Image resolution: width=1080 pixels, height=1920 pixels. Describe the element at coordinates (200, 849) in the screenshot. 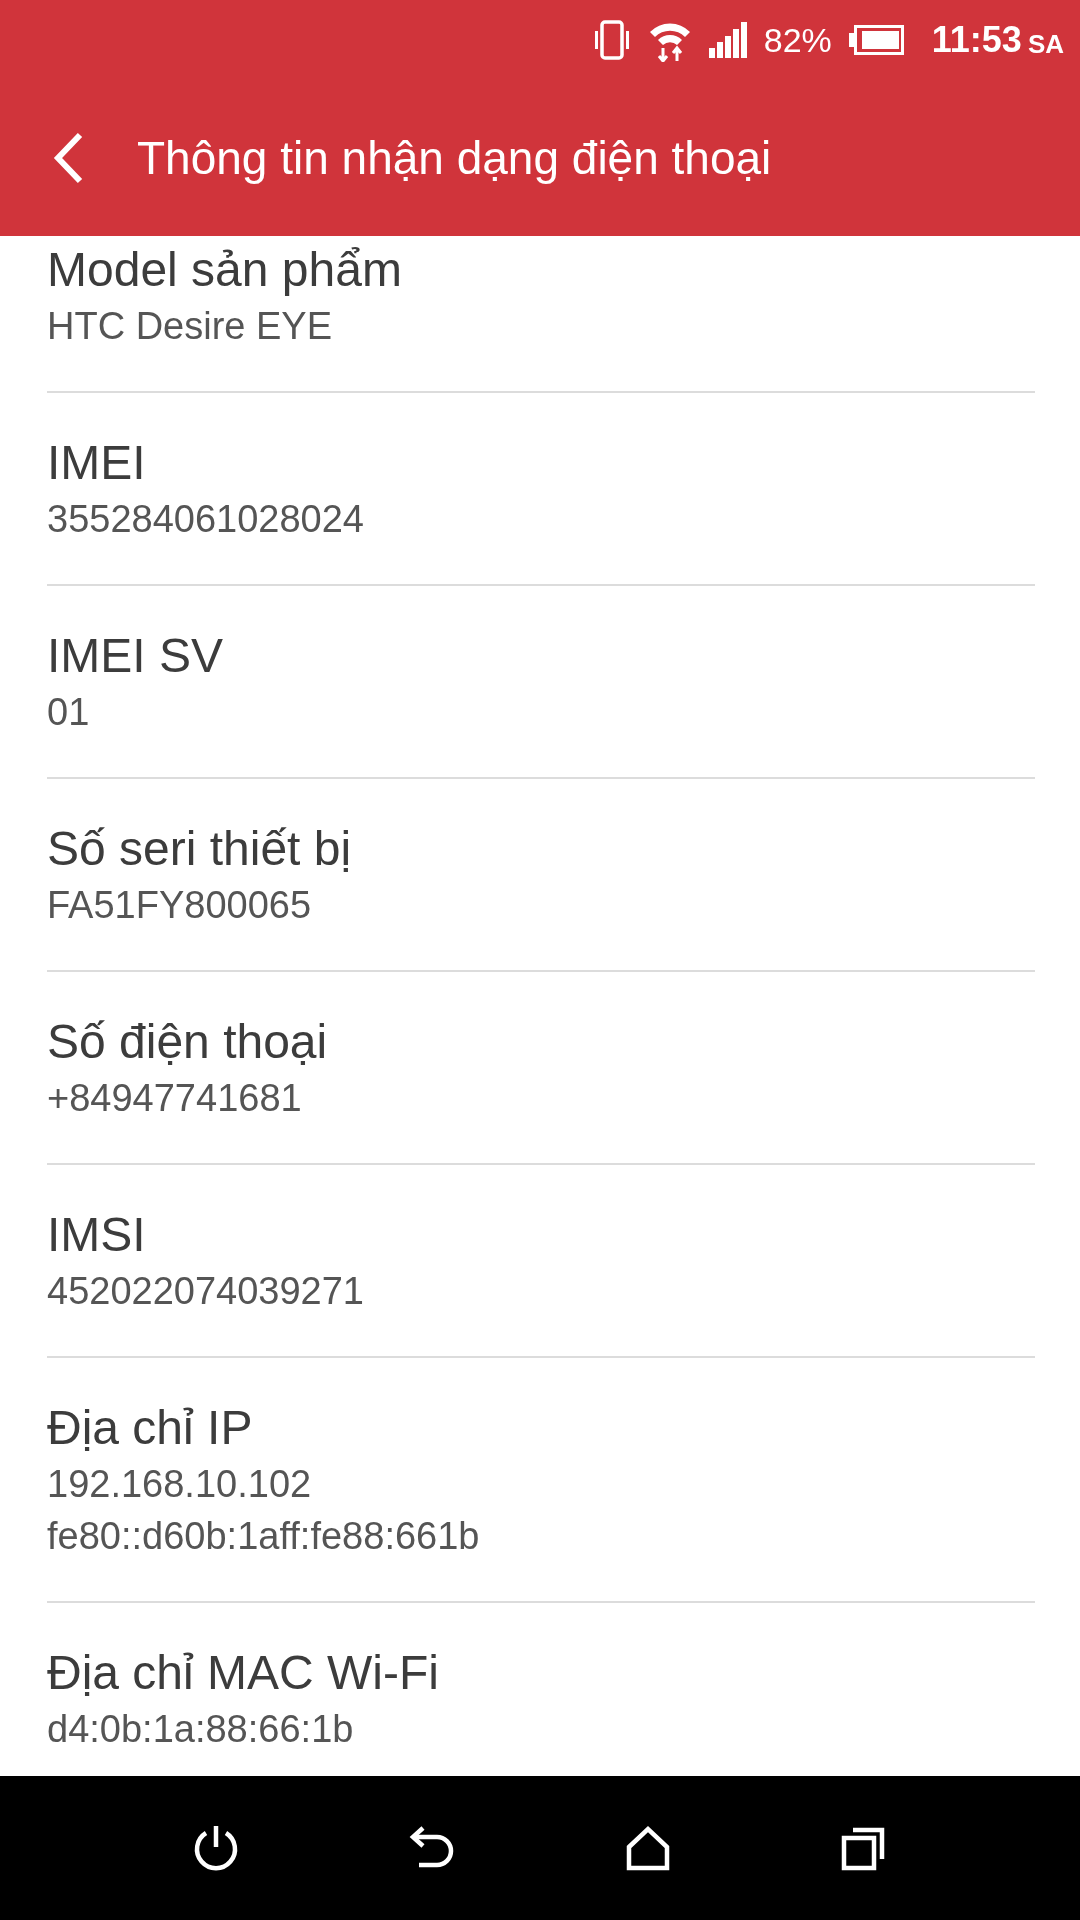

I see `item-label: Số seri thiết bị` at that location.